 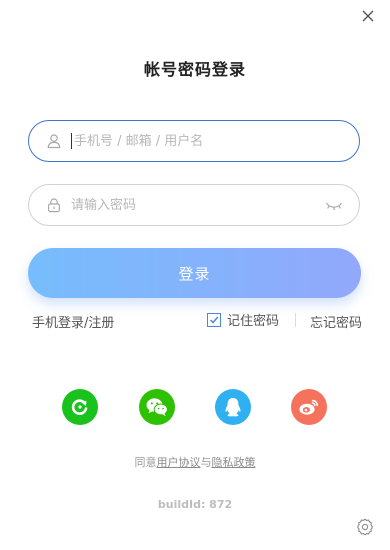 I want to click on wechat-icon, so click(x=157, y=407).